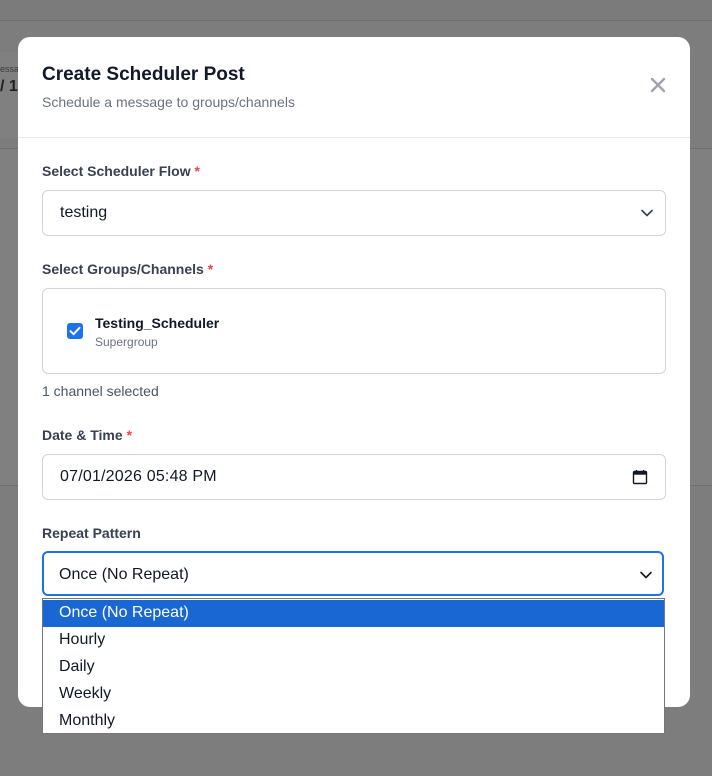 The width and height of the screenshot is (712, 776). What do you see at coordinates (353, 613) in the screenshot?
I see `repeat-option-once: Once (No Repeat)` at bounding box center [353, 613].